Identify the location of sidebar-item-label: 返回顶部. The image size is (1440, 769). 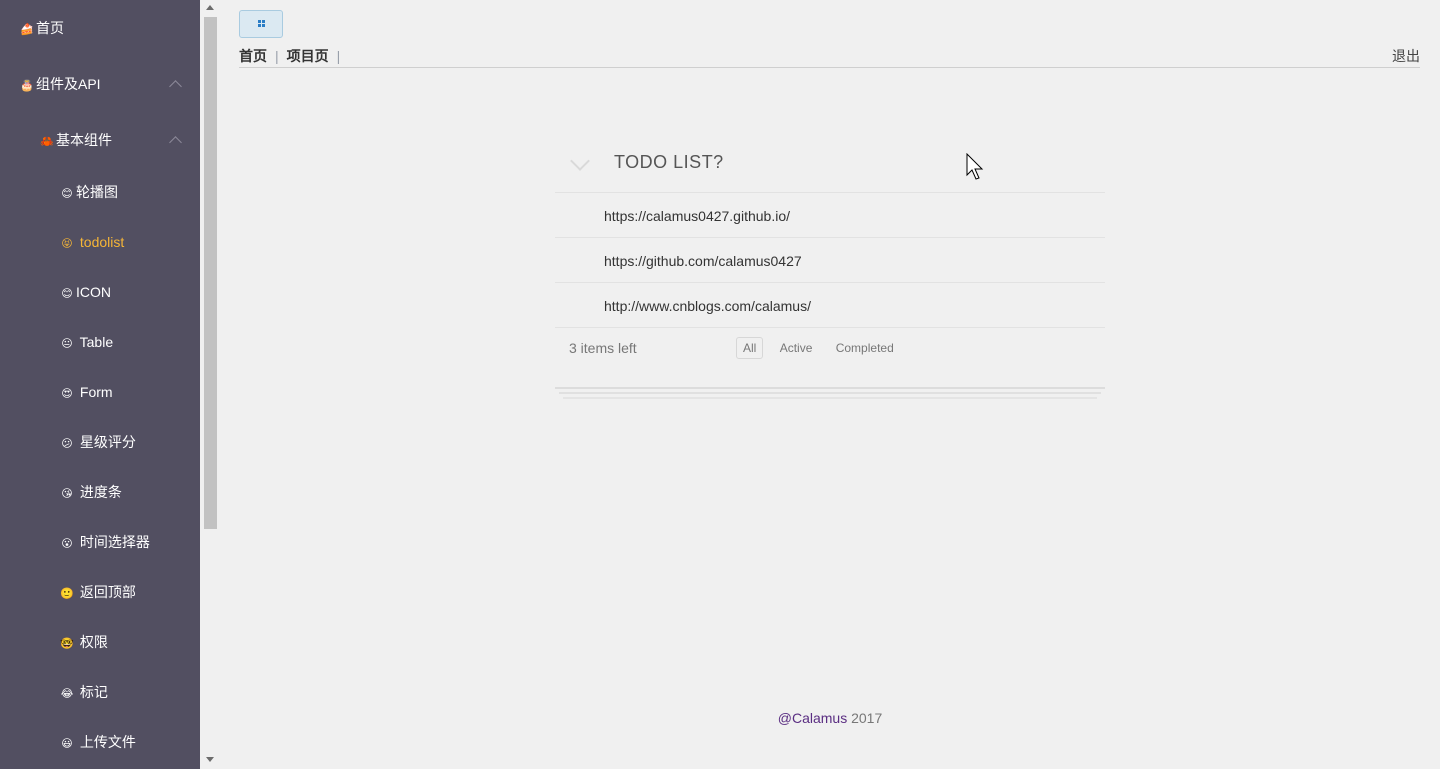
(107, 592).